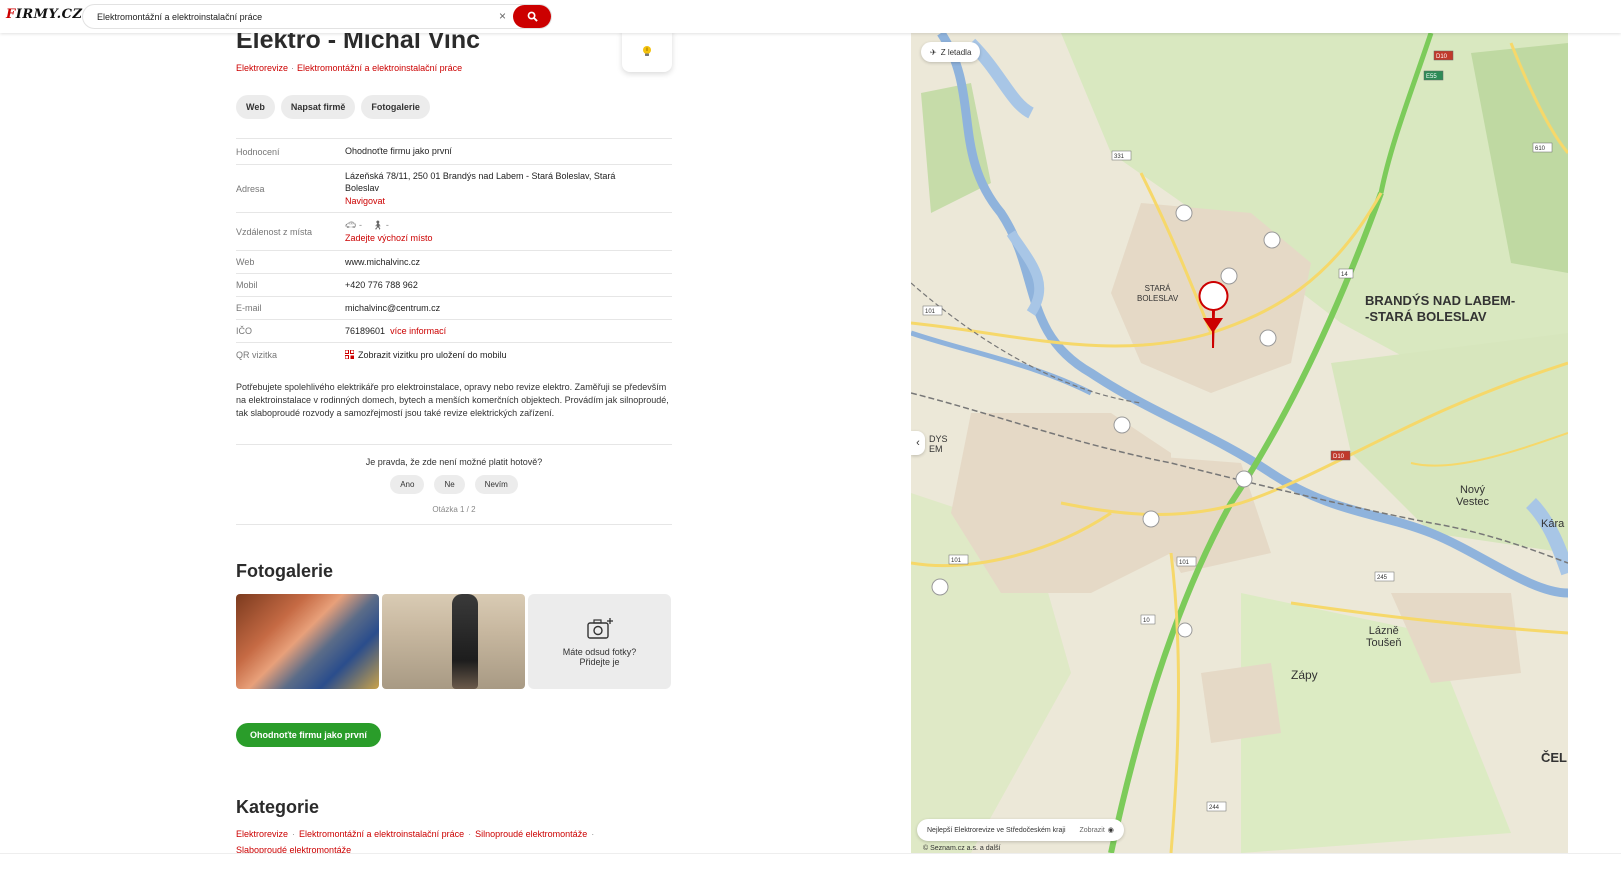  What do you see at coordinates (938, 439) in the screenshot?
I see `map-label-line: DYS` at bounding box center [938, 439].